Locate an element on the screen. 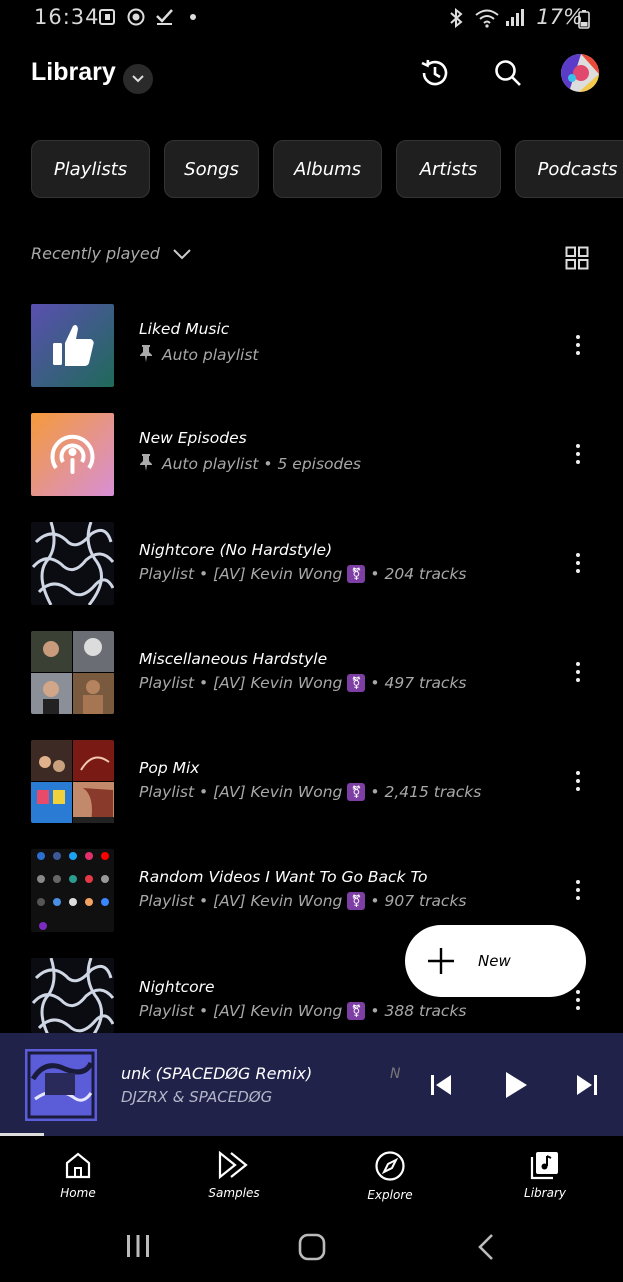  chevron-down-icon is located at coordinates (138, 79).